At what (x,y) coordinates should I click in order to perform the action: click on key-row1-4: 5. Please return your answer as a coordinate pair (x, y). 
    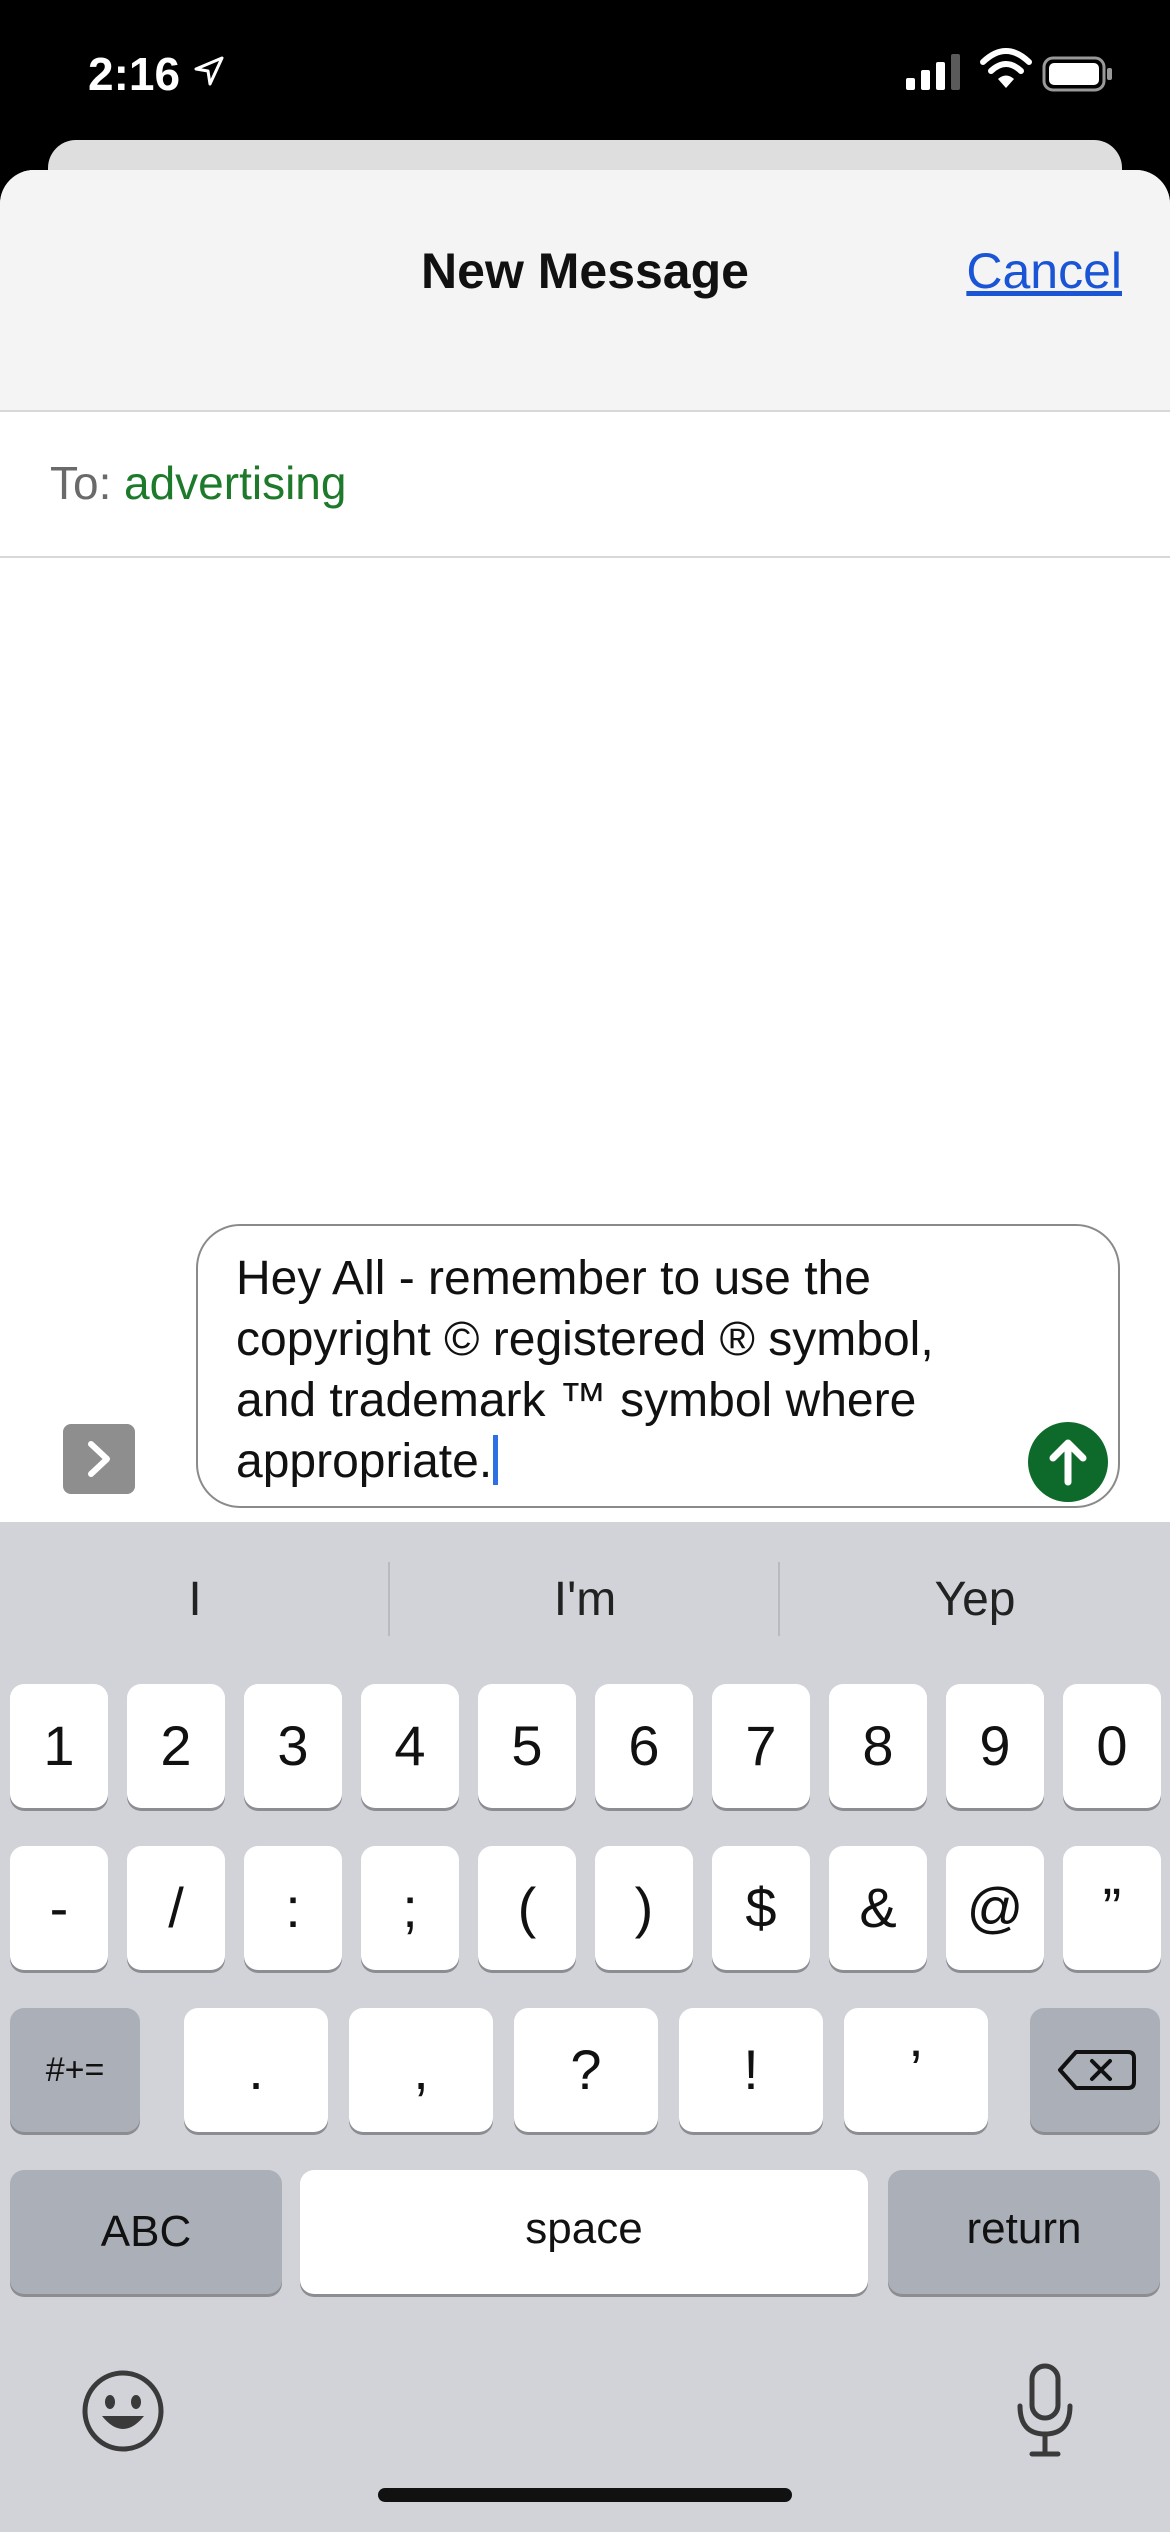
    Looking at the image, I should click on (527, 1746).